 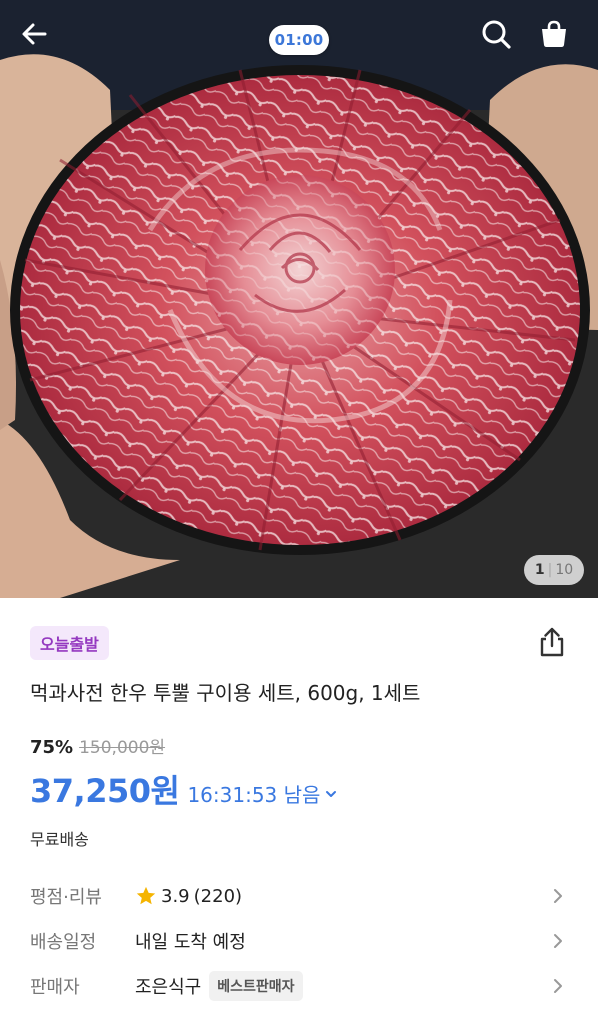 What do you see at coordinates (256, 986) in the screenshot?
I see `best-seller-tag: 베스트판매자` at bounding box center [256, 986].